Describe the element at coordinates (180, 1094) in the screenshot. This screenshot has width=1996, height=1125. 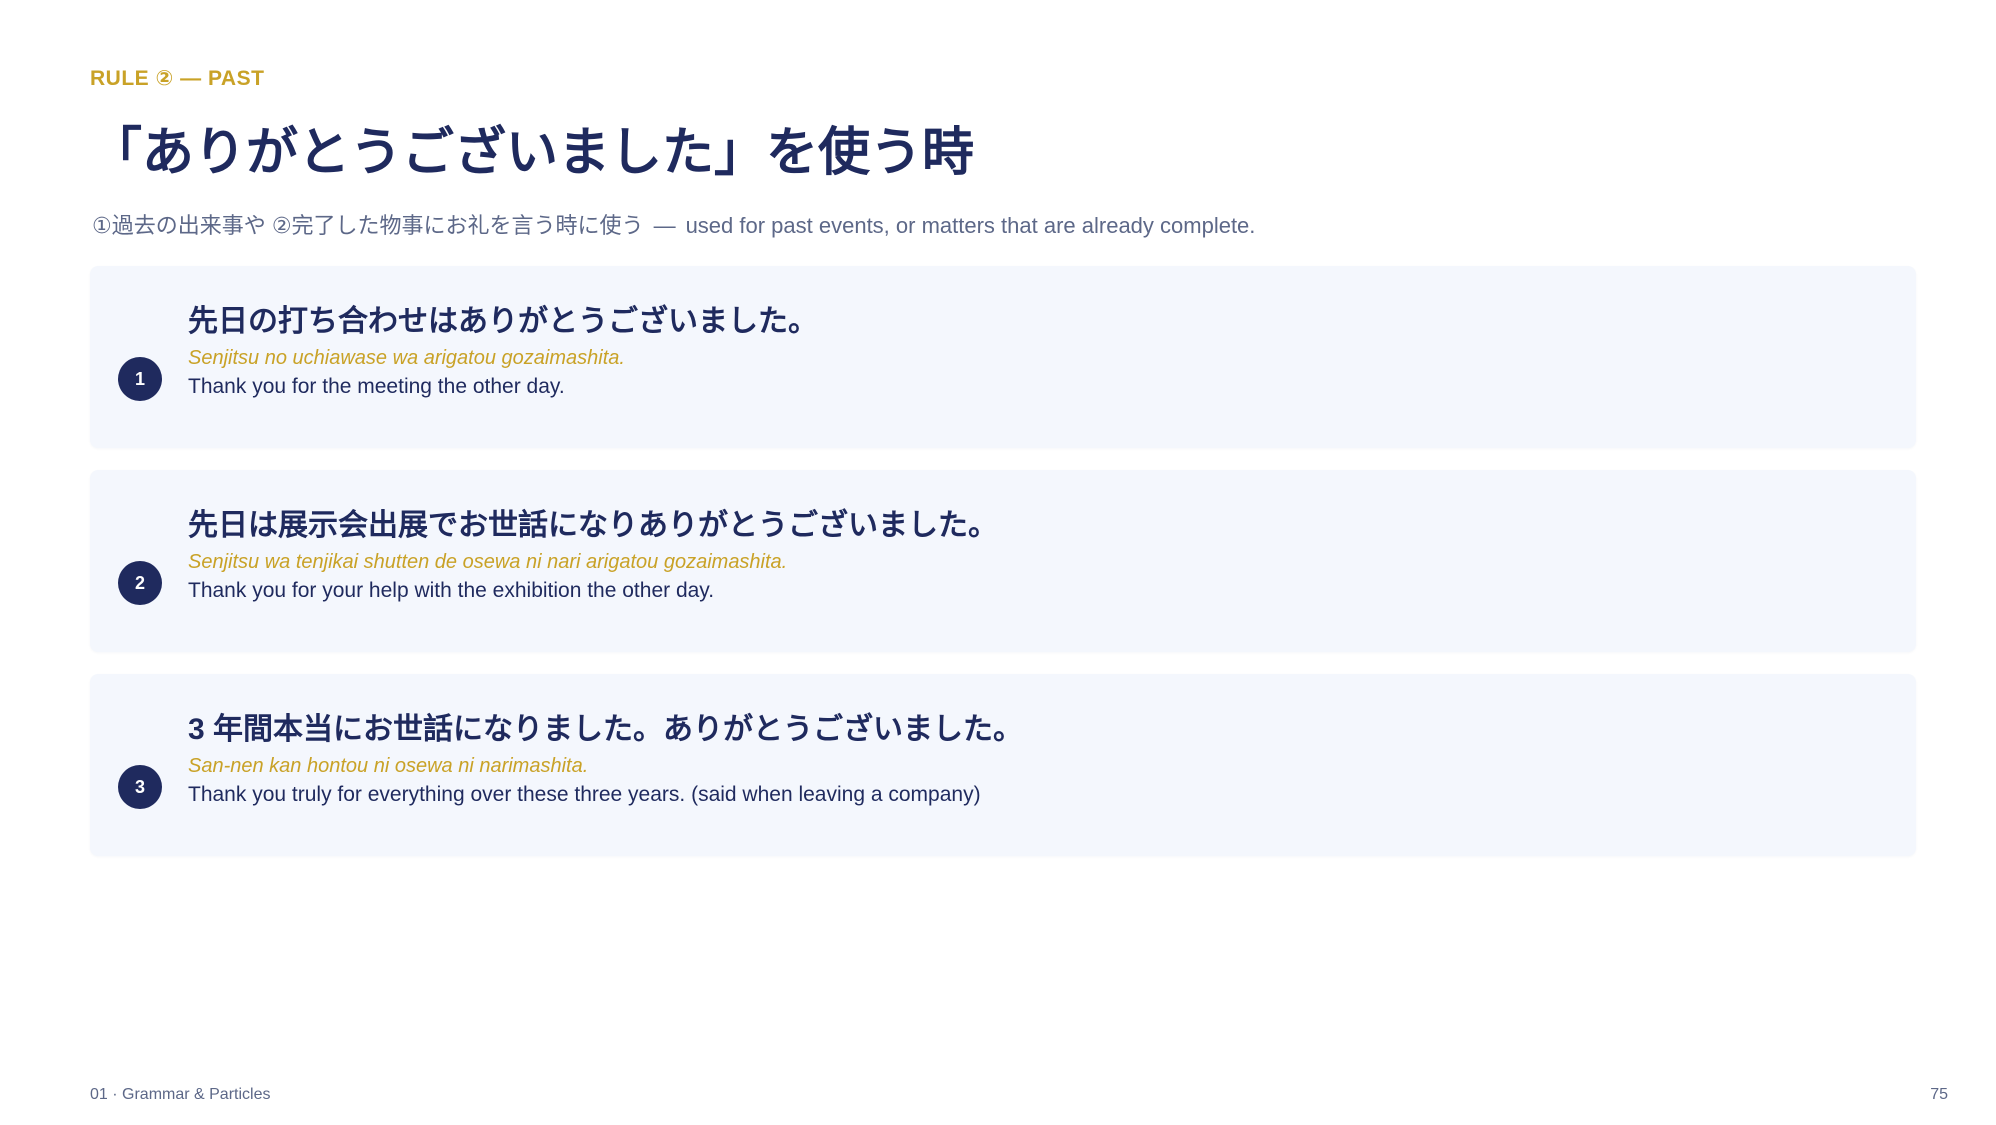
I see `footer-section-label: 01 · Grammar & Particles` at that location.